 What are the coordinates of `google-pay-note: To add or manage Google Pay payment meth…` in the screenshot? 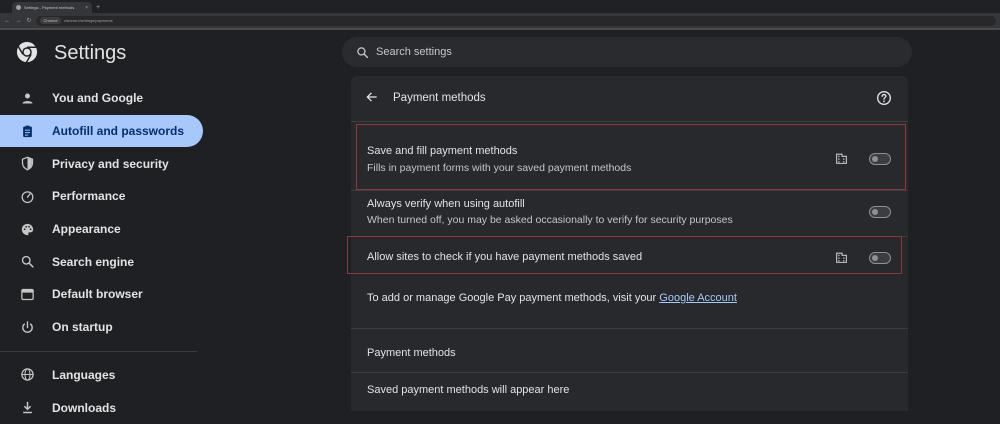 It's located at (552, 298).